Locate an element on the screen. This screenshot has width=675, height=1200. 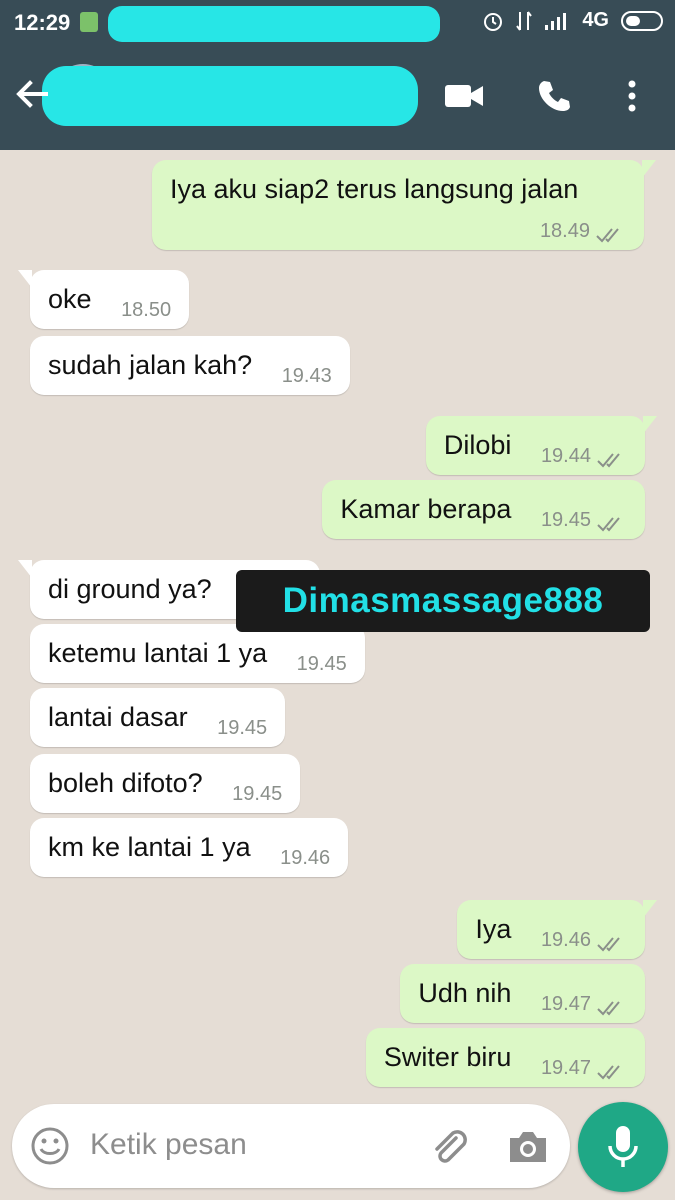
voice-call-button is located at coordinates (554, 96).